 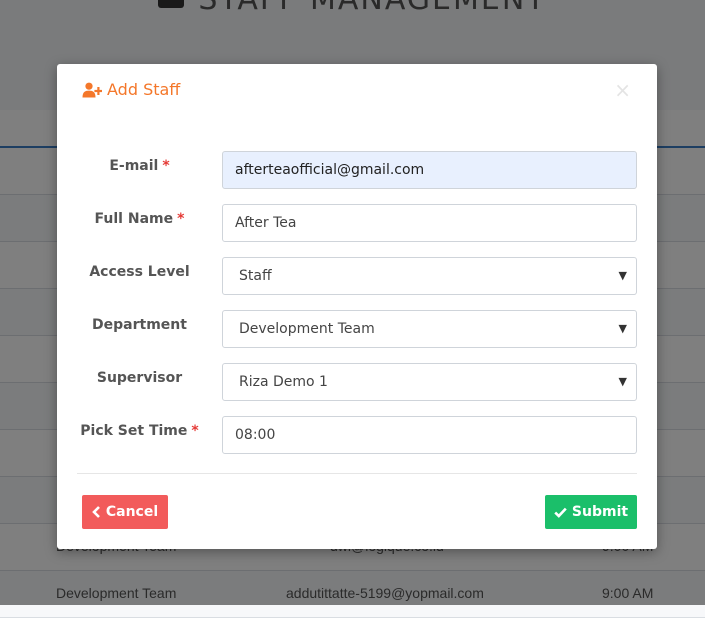 I want to click on form-row-full-name: Full Name * After Tea, so click(x=357, y=223).